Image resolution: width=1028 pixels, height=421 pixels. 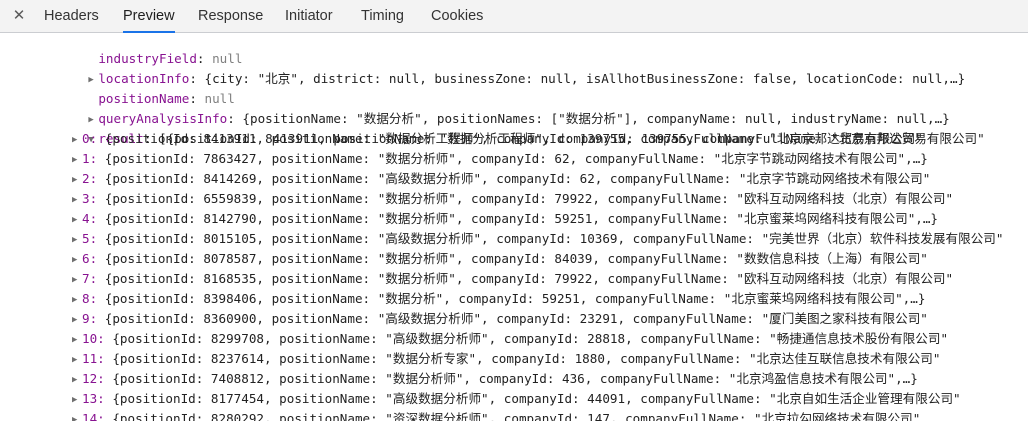 I want to click on array-index: 0:, so click(x=90, y=138).